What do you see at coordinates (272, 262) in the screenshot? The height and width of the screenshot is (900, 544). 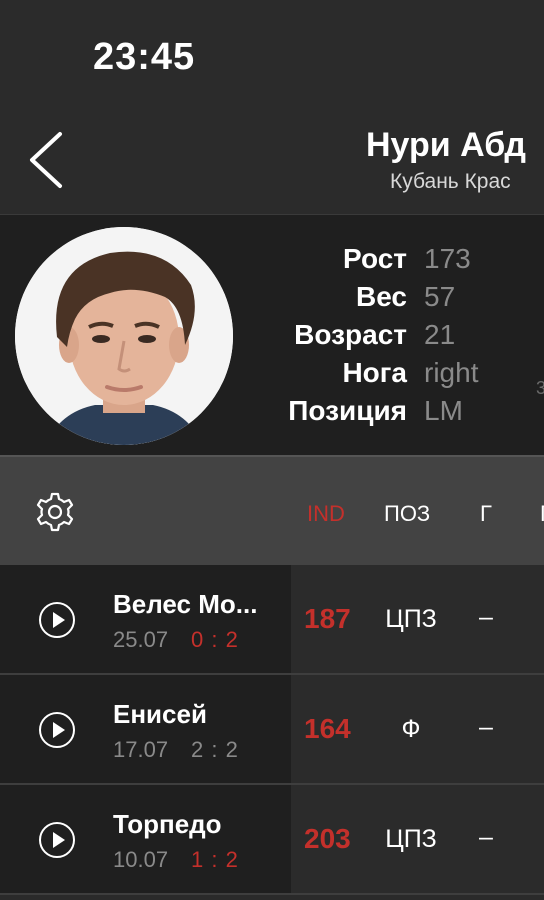 I see `stat-row-height: Рост 173` at bounding box center [272, 262].